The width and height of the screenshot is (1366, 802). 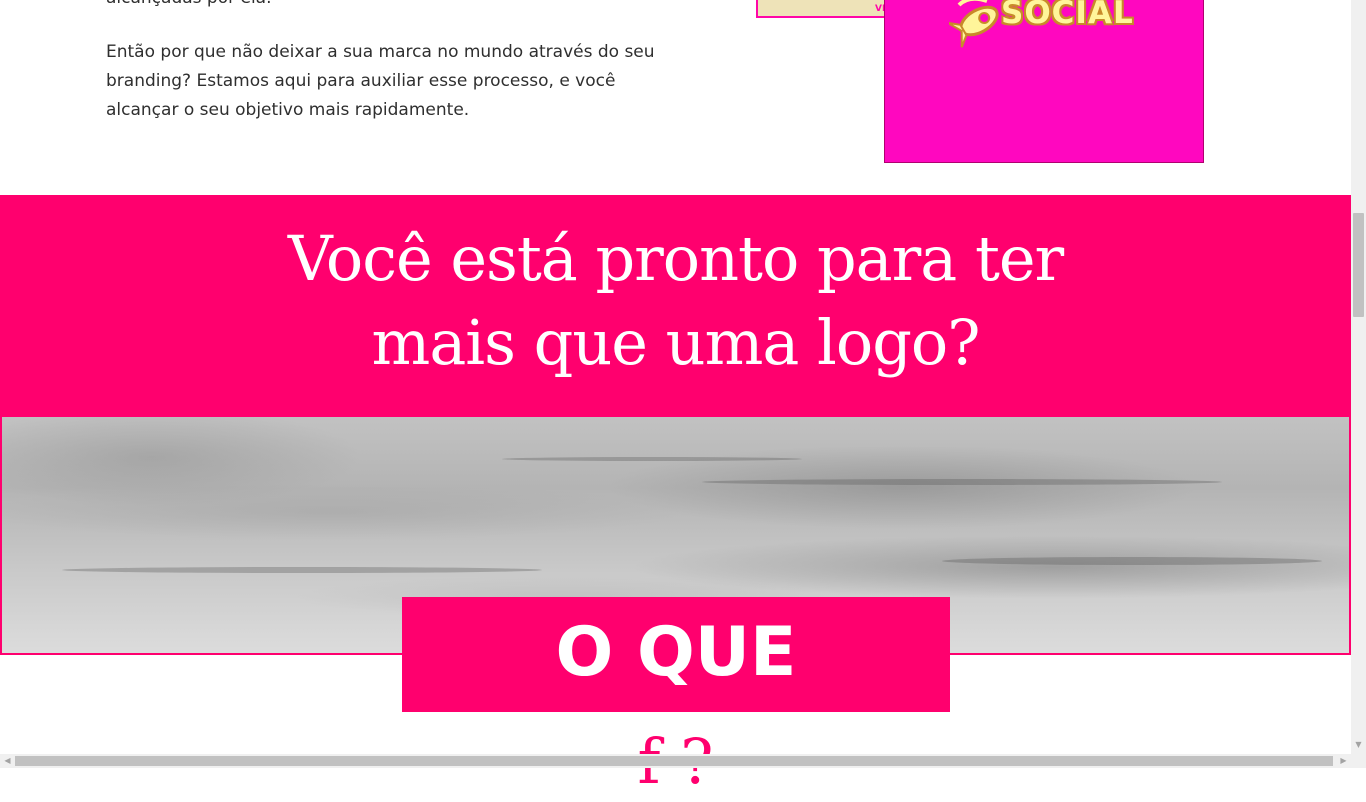 I want to click on cta-heading-line-1: Você está pronto para ter, so click(x=675, y=258).